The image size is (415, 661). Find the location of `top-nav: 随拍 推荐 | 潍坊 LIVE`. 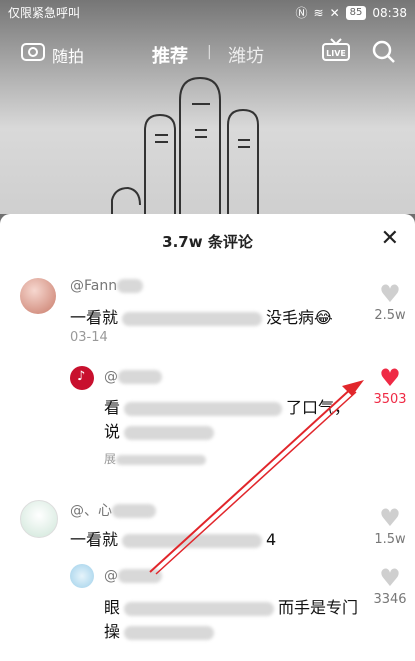

top-nav: 随拍 推荐 | 潍坊 LIVE is located at coordinates (207, 53).